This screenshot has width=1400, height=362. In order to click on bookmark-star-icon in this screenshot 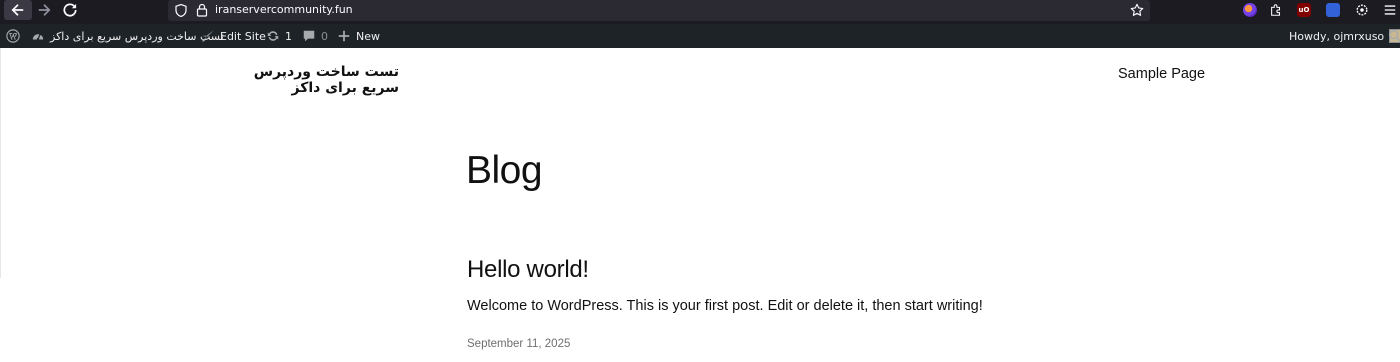, I will do `click(1137, 10)`.